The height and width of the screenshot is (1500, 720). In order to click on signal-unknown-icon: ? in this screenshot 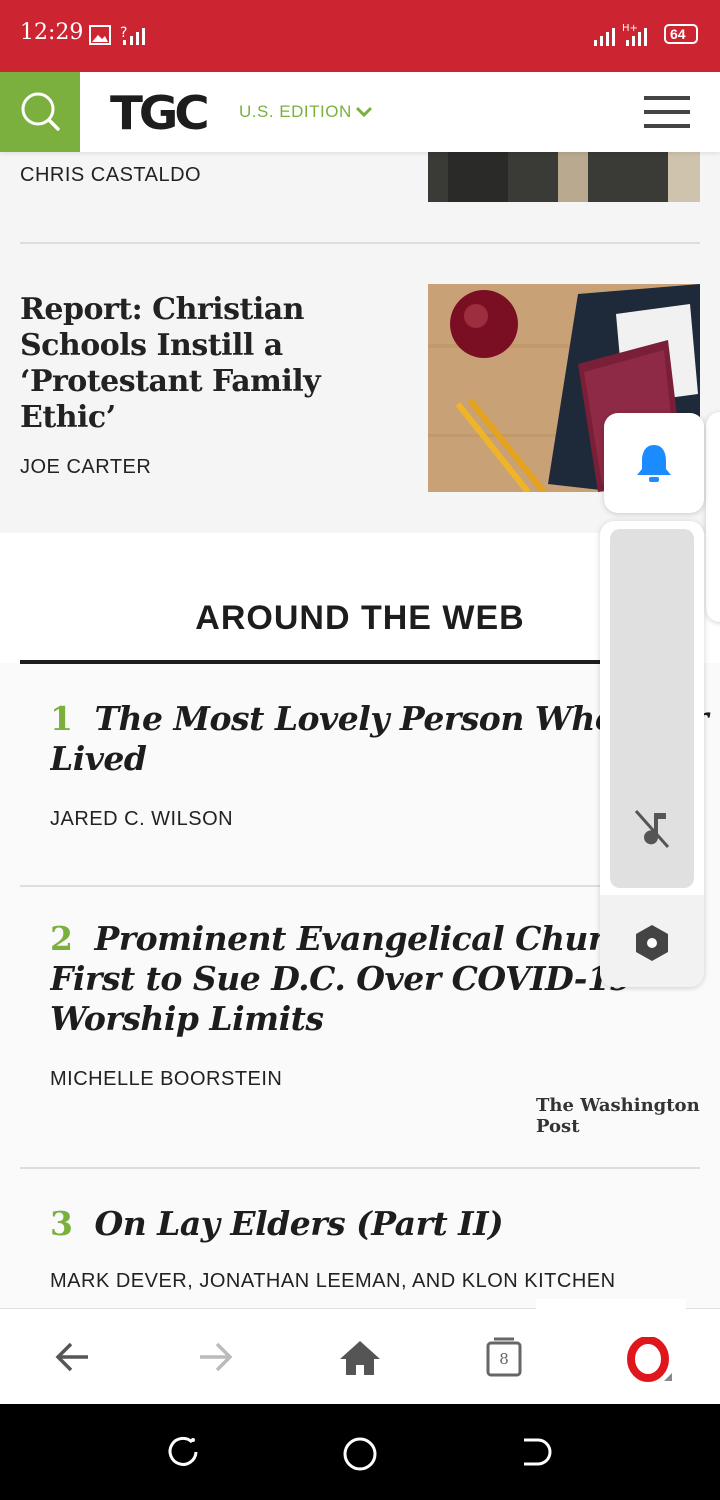, I will do `click(132, 35)`.